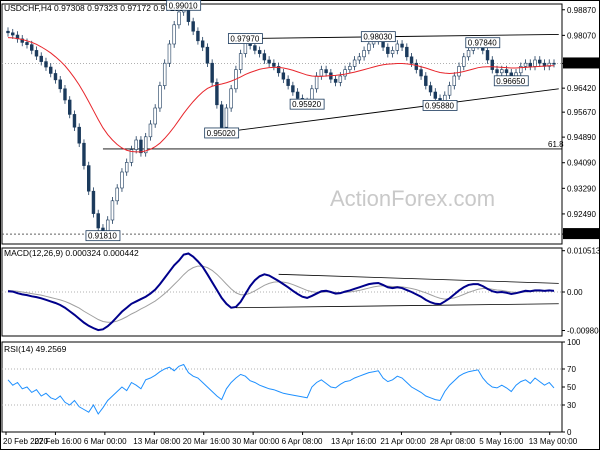  Describe the element at coordinates (403, 441) in the screenshot. I see `x-axis-label: 21 Apr 00:00` at that location.